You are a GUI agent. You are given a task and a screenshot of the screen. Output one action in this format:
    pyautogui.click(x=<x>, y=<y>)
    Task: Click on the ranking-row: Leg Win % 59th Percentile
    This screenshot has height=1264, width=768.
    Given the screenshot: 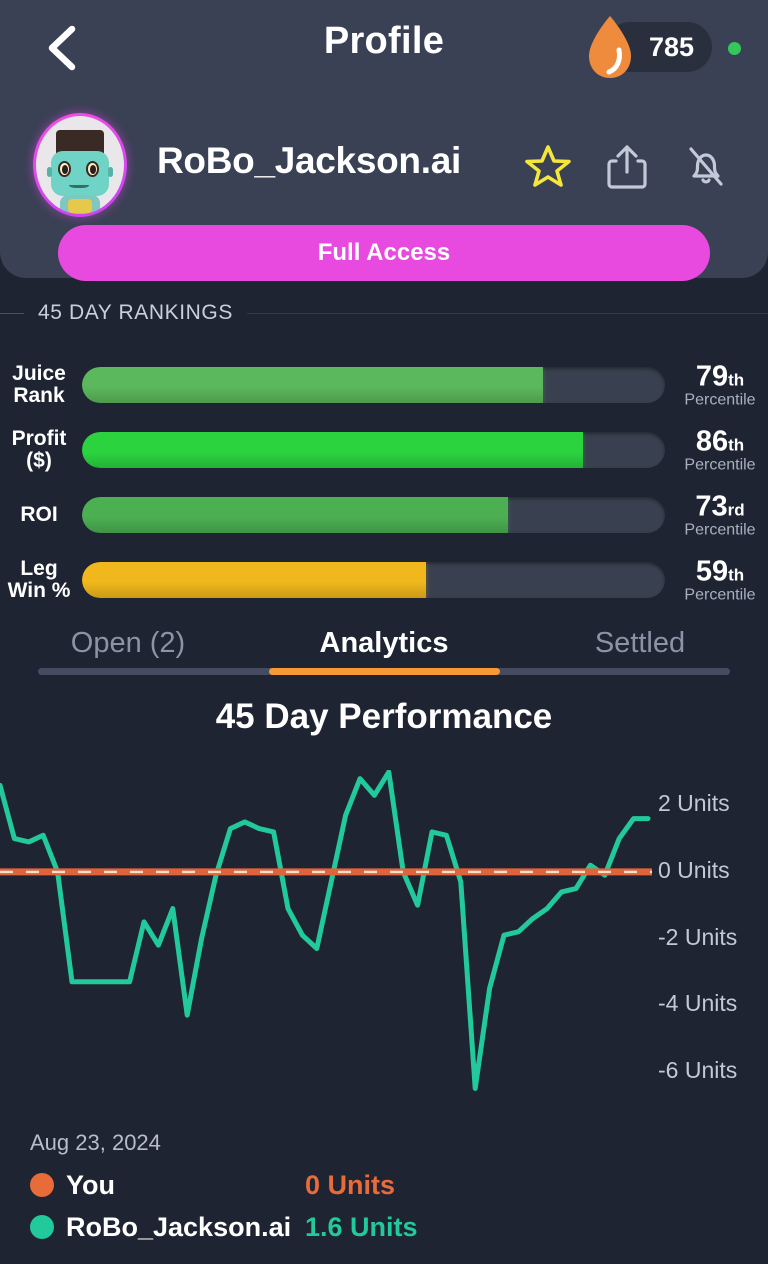 What is the action you would take?
    pyautogui.click(x=384, y=579)
    